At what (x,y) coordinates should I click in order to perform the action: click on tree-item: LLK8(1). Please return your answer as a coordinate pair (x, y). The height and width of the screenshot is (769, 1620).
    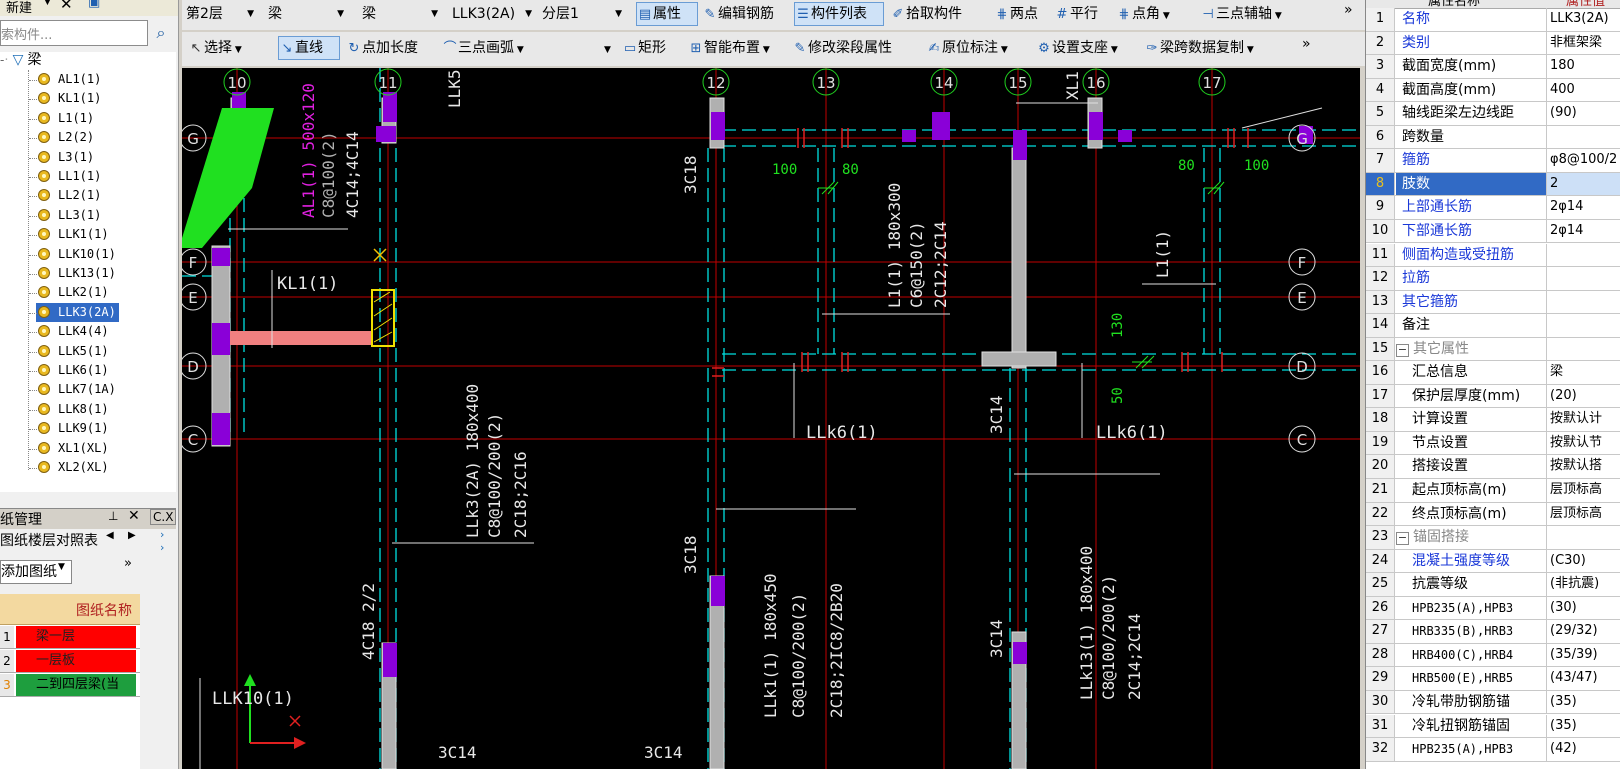
    Looking at the image, I should click on (74, 409).